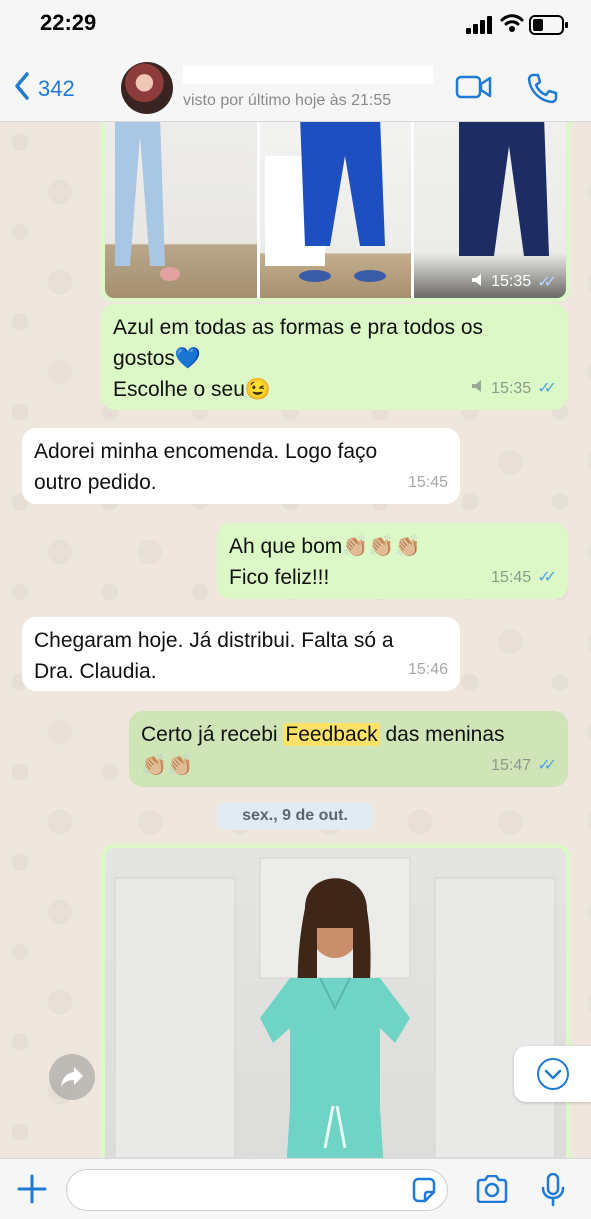  What do you see at coordinates (22, 89) in the screenshot?
I see `chevron-left-icon` at bounding box center [22, 89].